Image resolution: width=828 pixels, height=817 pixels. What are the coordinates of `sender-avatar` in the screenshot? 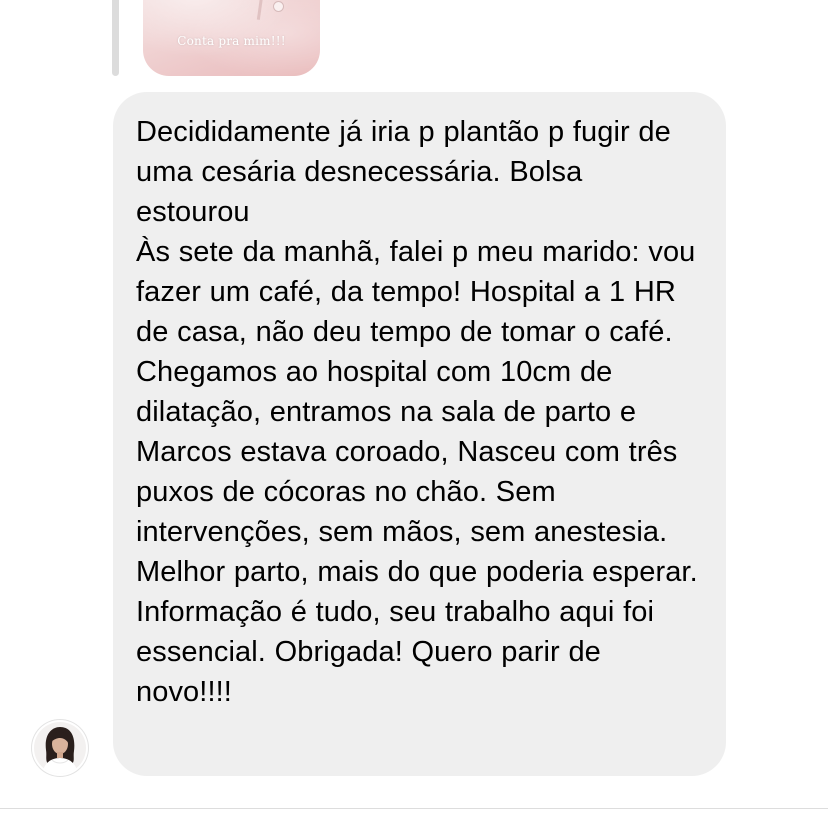 It's located at (60, 748).